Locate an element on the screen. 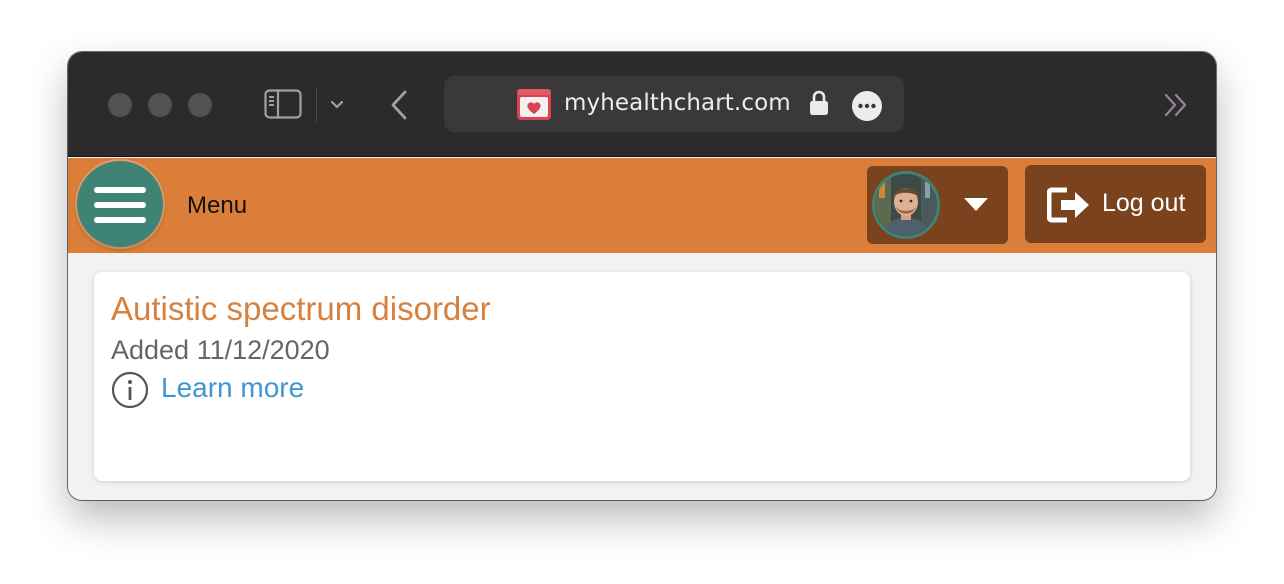  address-bar: myhealthchart.com is located at coordinates (674, 104).